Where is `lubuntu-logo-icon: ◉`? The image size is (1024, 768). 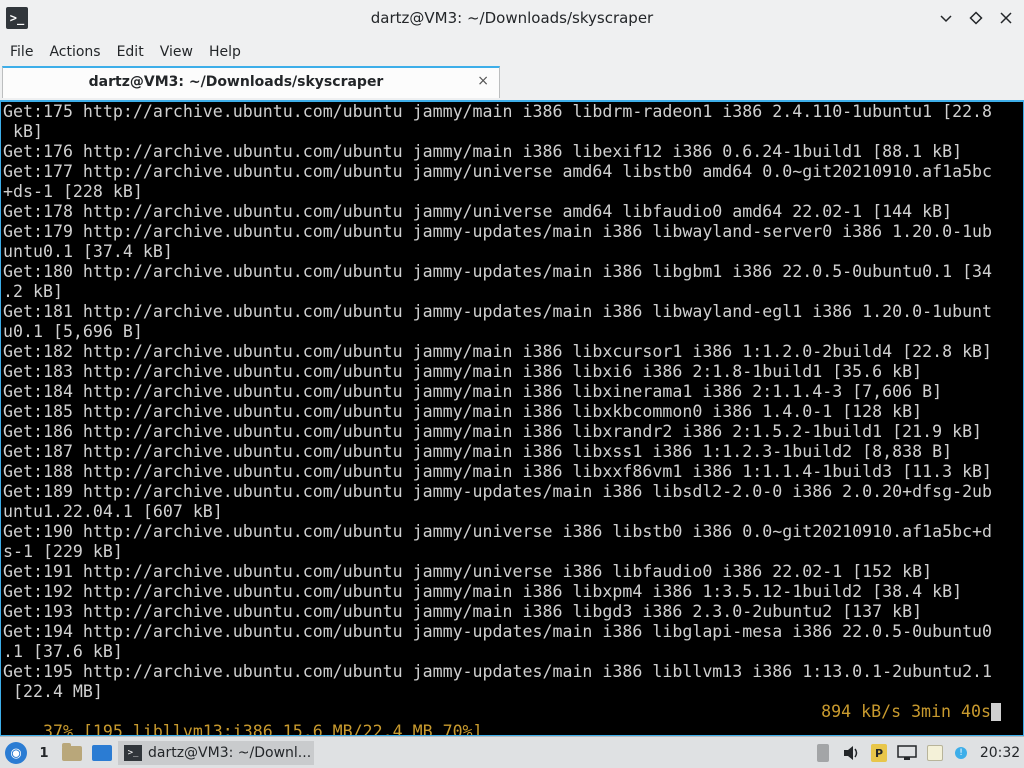
lubuntu-logo-icon: ◉ is located at coordinates (16, 753).